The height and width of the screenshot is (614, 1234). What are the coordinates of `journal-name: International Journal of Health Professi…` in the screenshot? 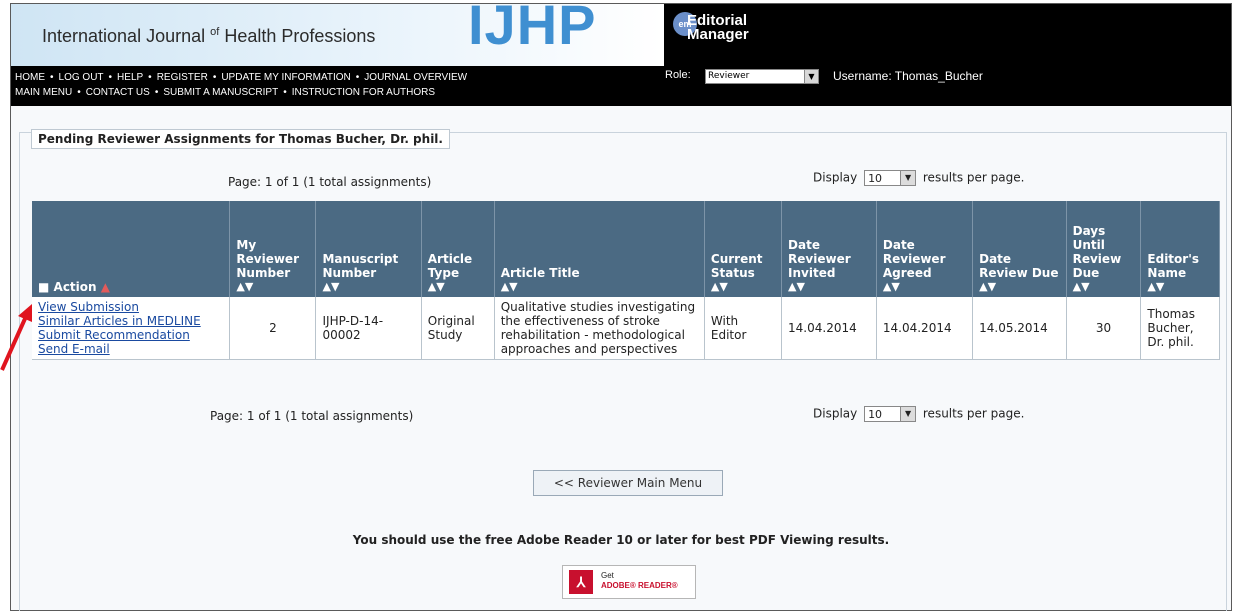 It's located at (209, 36).